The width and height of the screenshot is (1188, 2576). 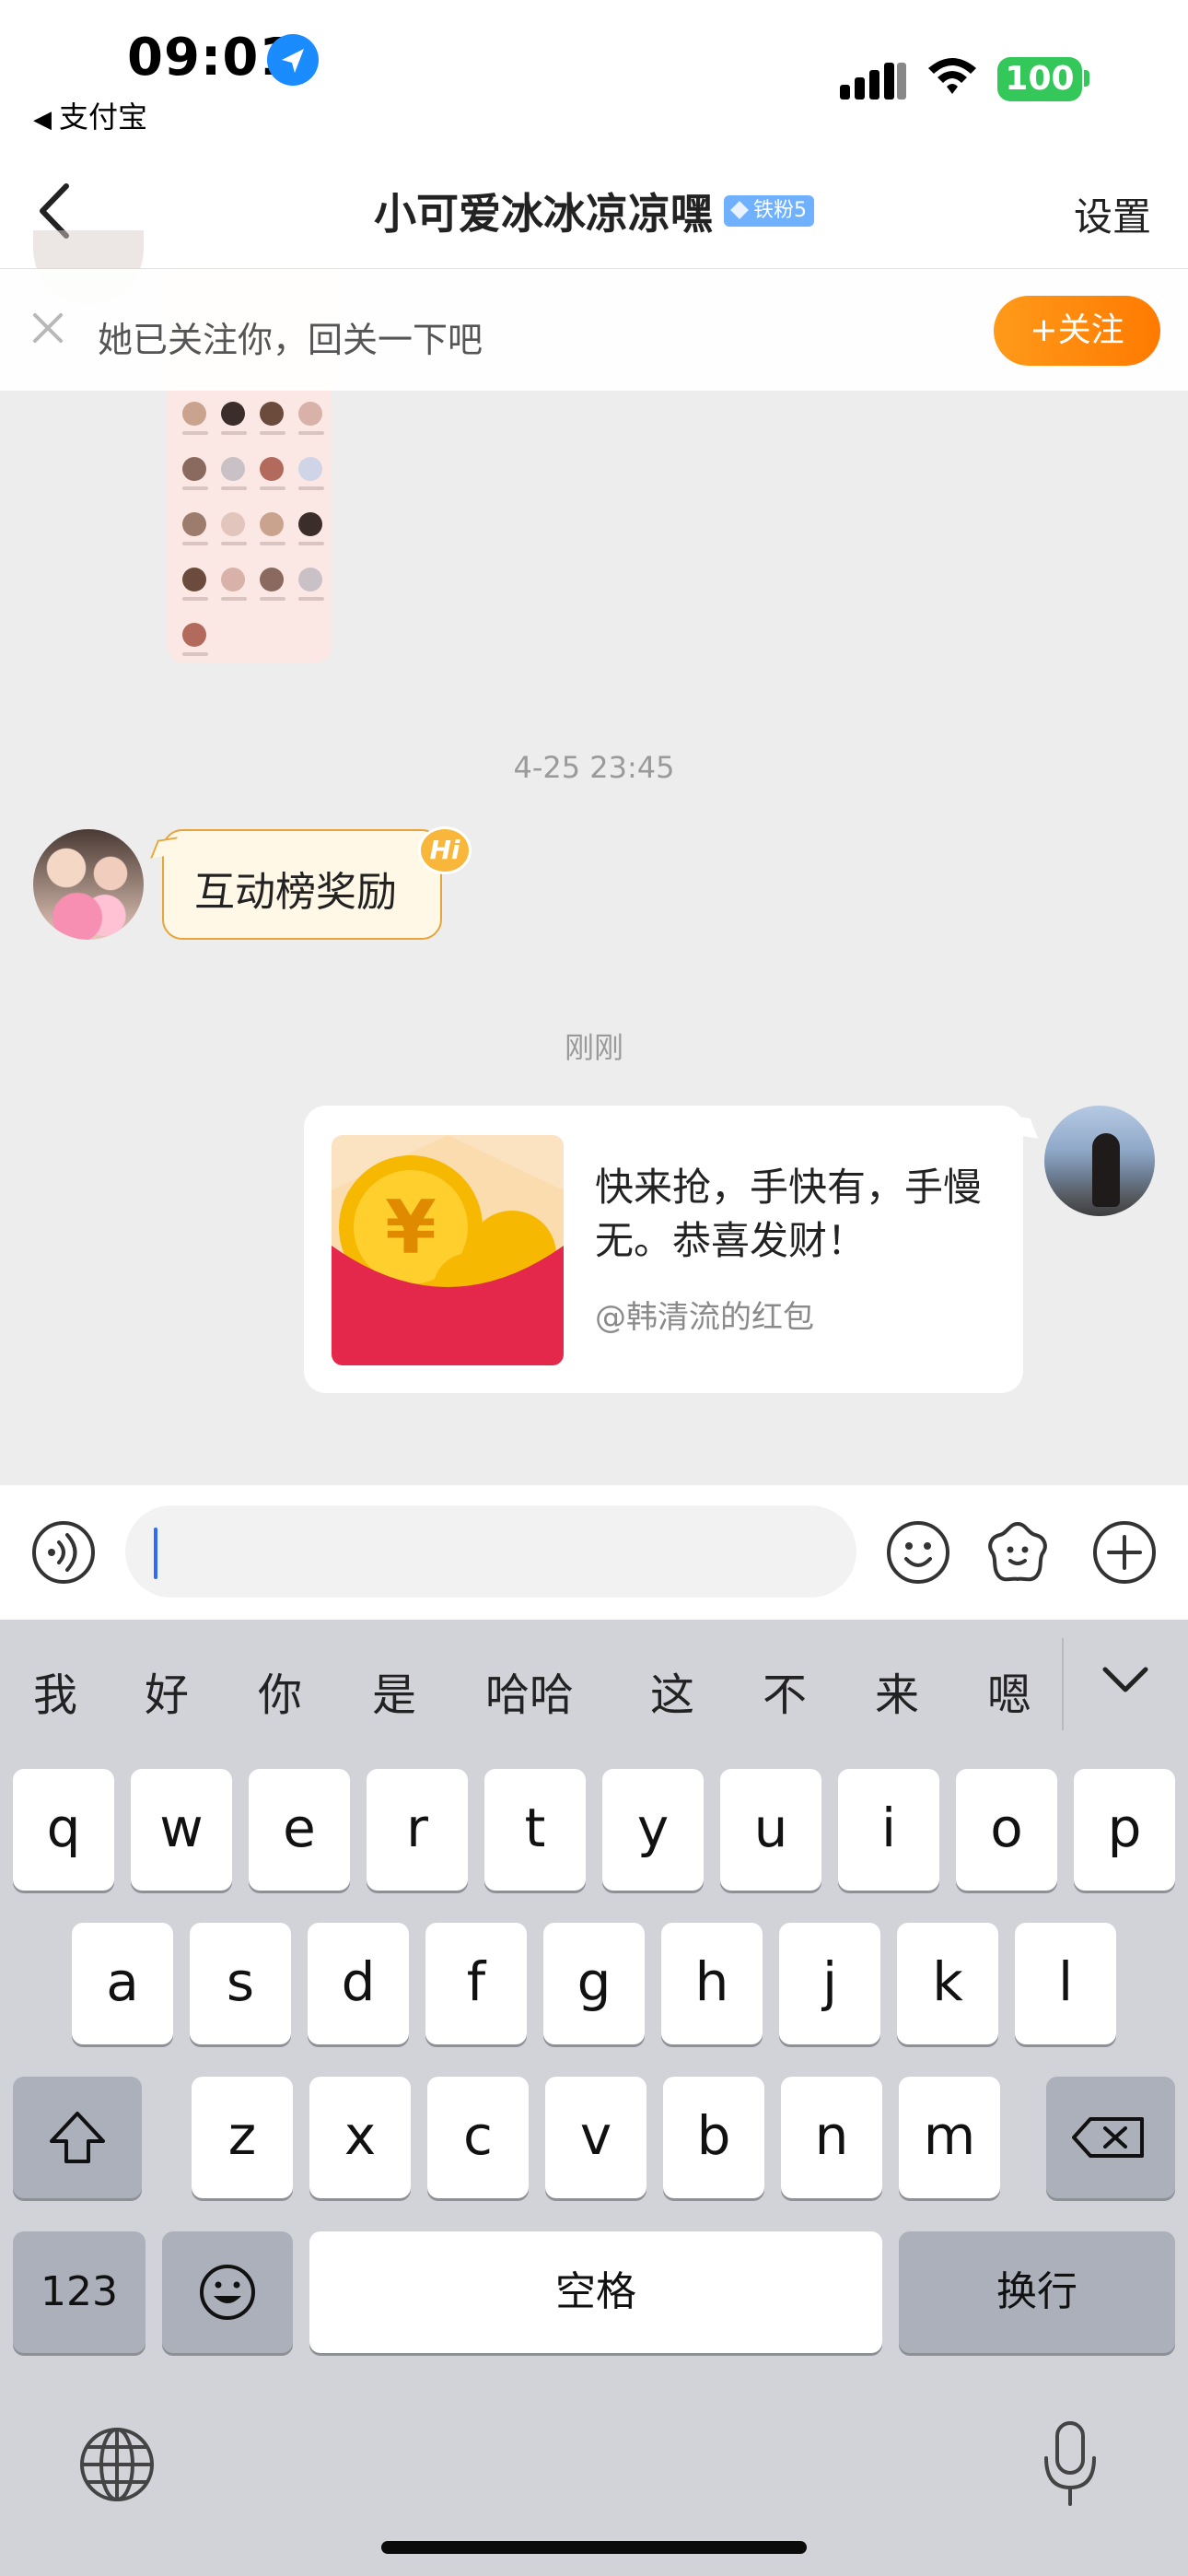 I want to click on key-m: m, so click(x=949, y=2137).